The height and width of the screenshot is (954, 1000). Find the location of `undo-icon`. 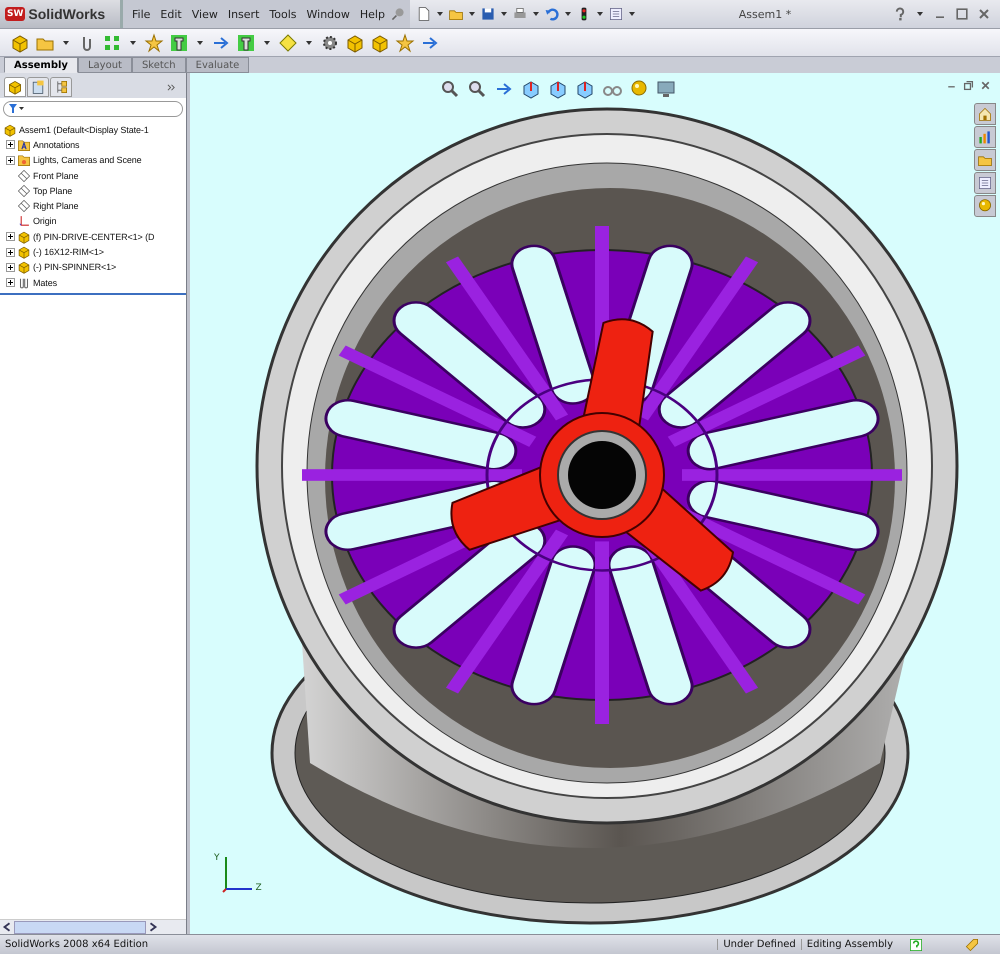

undo-icon is located at coordinates (552, 14).